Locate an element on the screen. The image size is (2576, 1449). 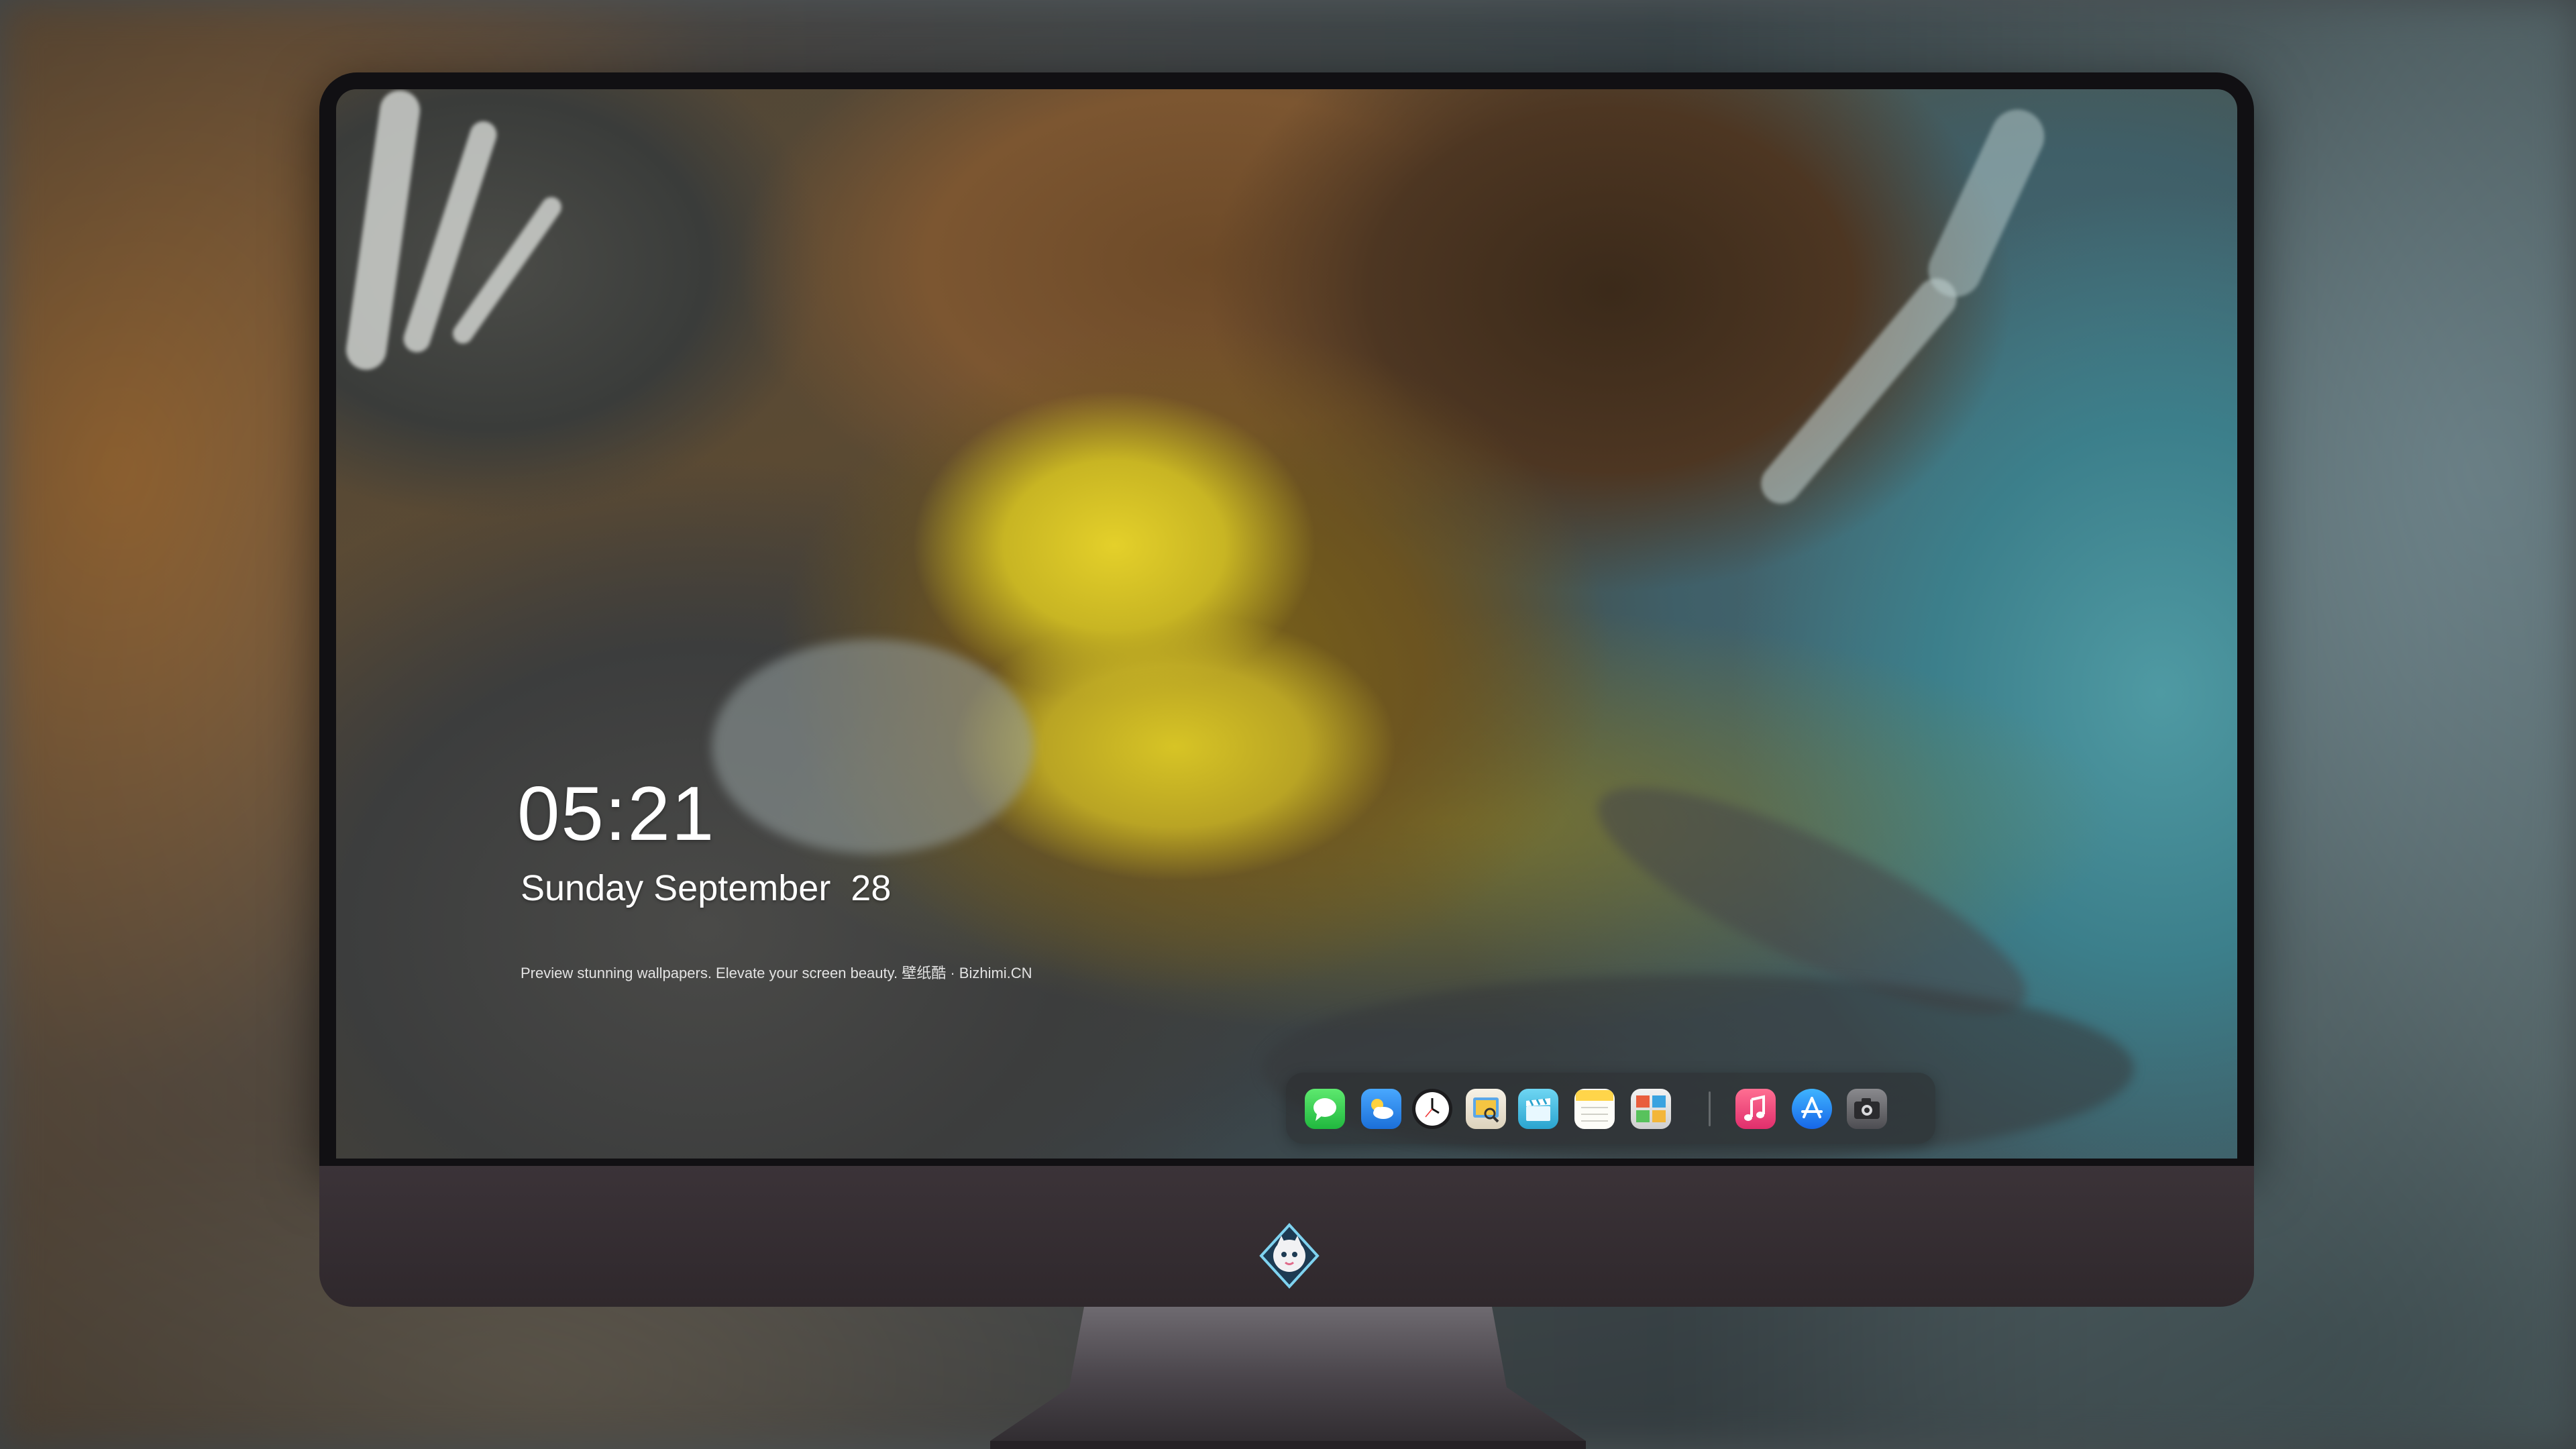
clapperboard-icon is located at coordinates (1538, 1109).